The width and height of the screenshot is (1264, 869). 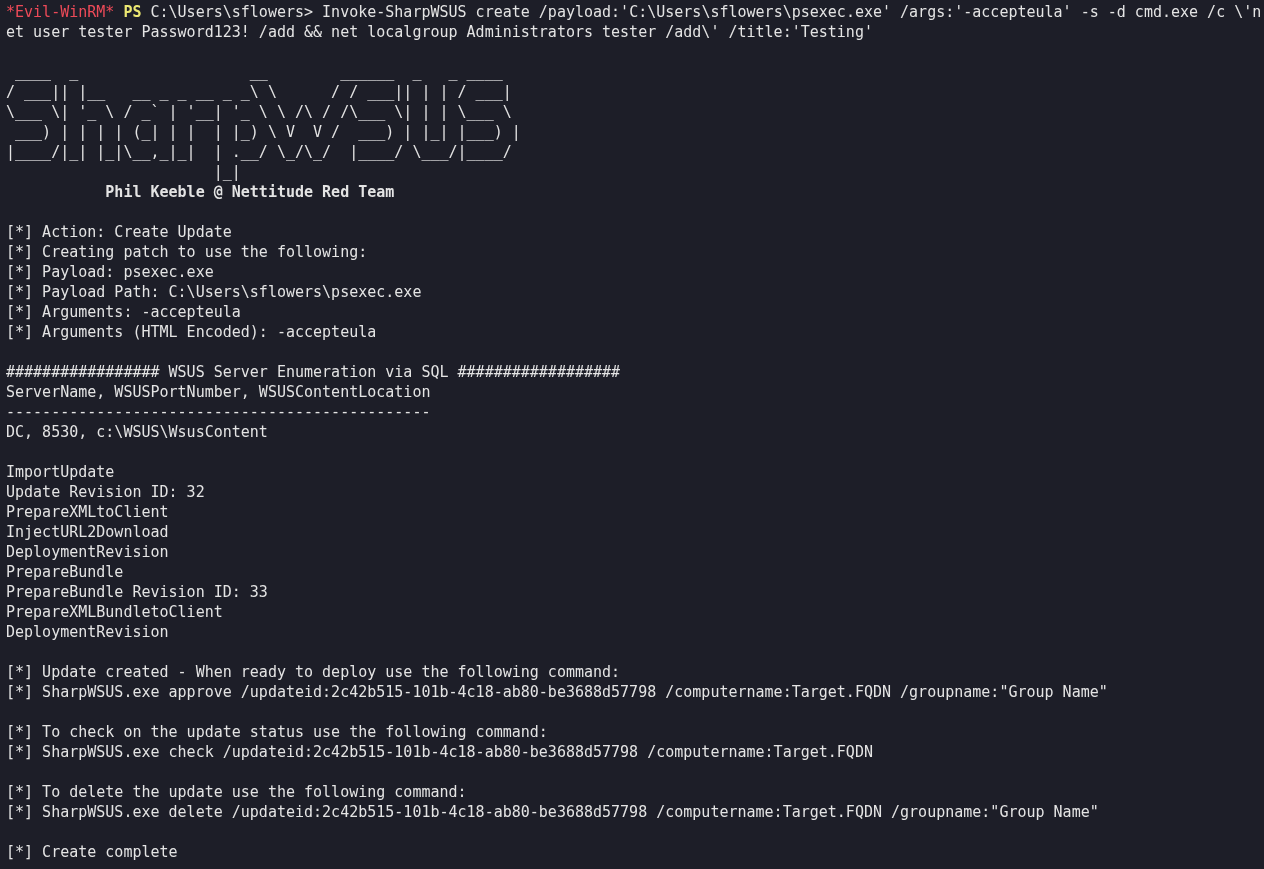 What do you see at coordinates (439, 752) in the screenshot?
I see `output-line: [*] SharpWSUS.exe check /updateid:2c42b515-101b-4c18-ab80-be3688d57798 /computername:Target.FQDN` at bounding box center [439, 752].